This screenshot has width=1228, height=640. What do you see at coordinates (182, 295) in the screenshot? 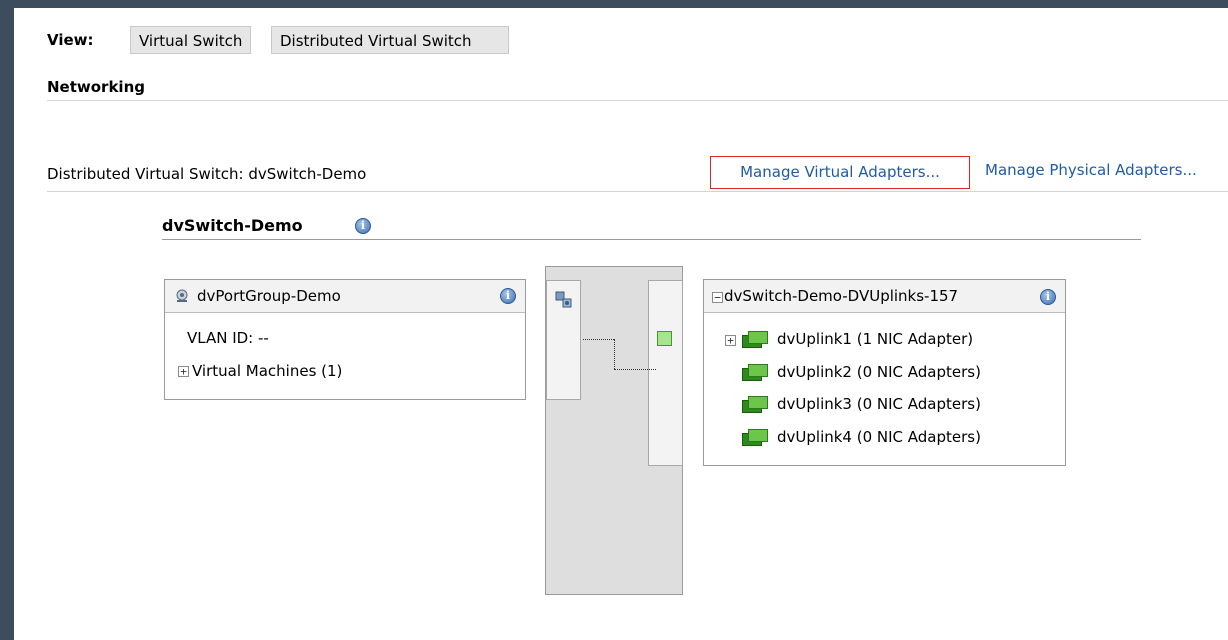
I see `portgroup-icon` at bounding box center [182, 295].